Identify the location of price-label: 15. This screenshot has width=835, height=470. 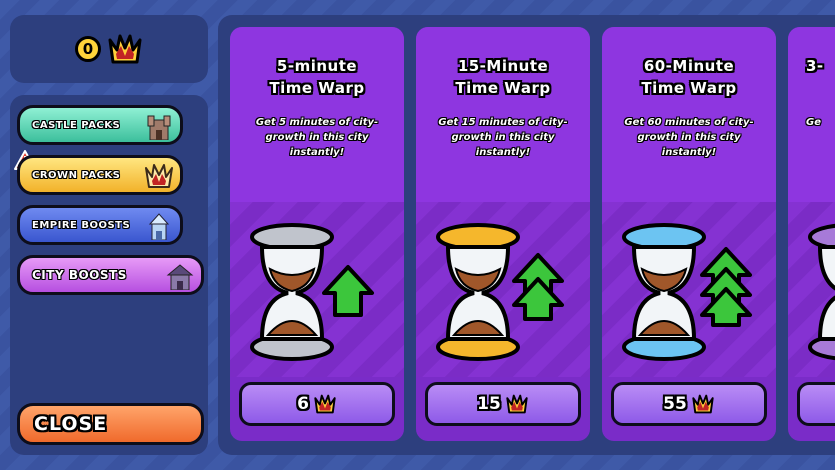
(489, 404).